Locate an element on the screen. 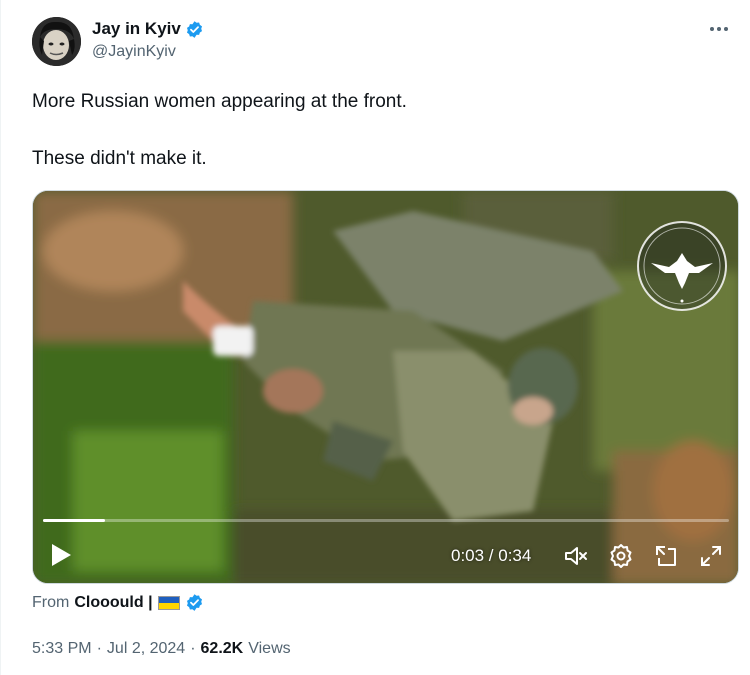 The height and width of the screenshot is (675, 750). media-source: From Clooould | is located at coordinates (118, 602).